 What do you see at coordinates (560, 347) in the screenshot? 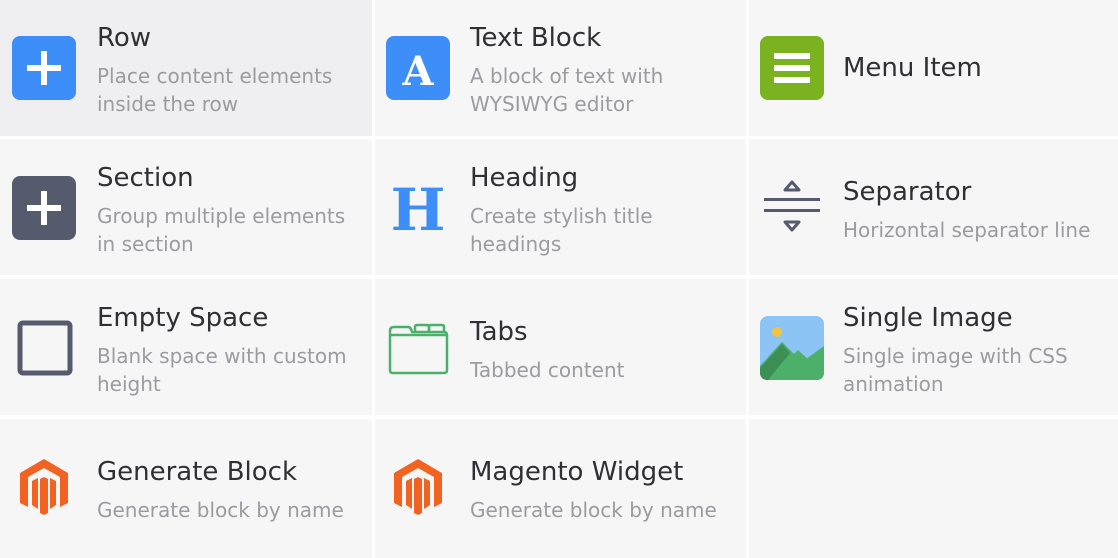
I see `element-tabs: Tabs Tabbed content` at bounding box center [560, 347].